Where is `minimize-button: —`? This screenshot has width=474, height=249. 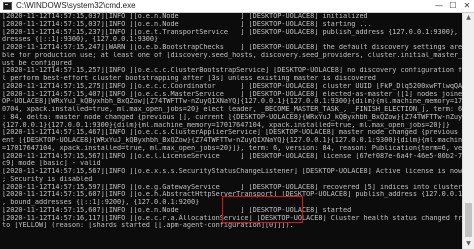
minimize-button: — is located at coordinates (439, 6).